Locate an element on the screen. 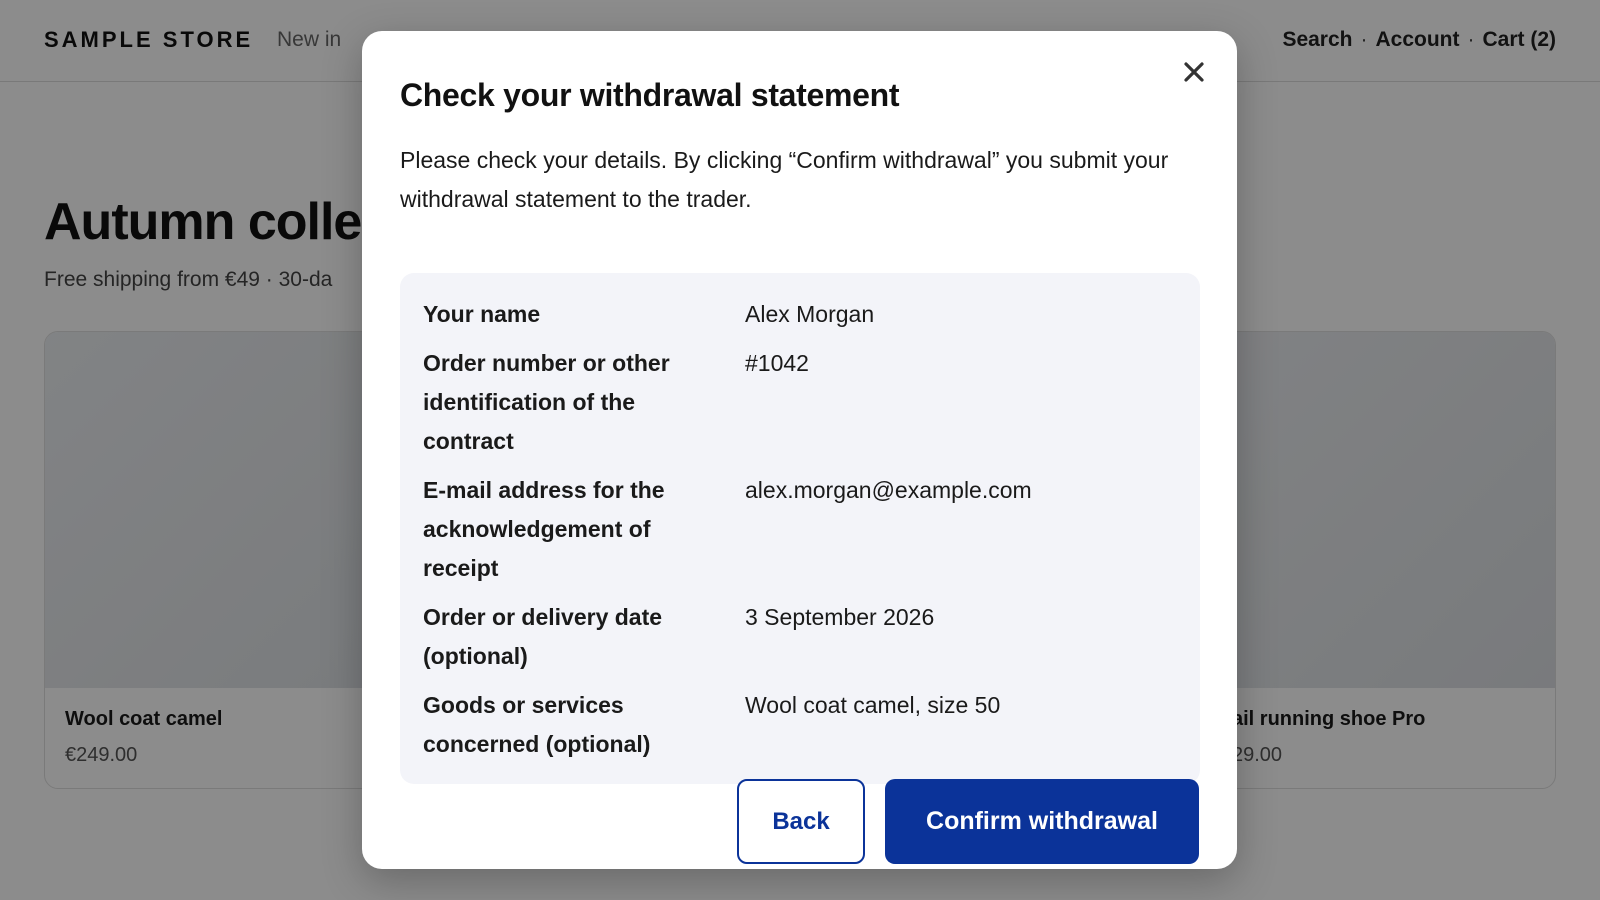  close-button is located at coordinates (1194, 72).